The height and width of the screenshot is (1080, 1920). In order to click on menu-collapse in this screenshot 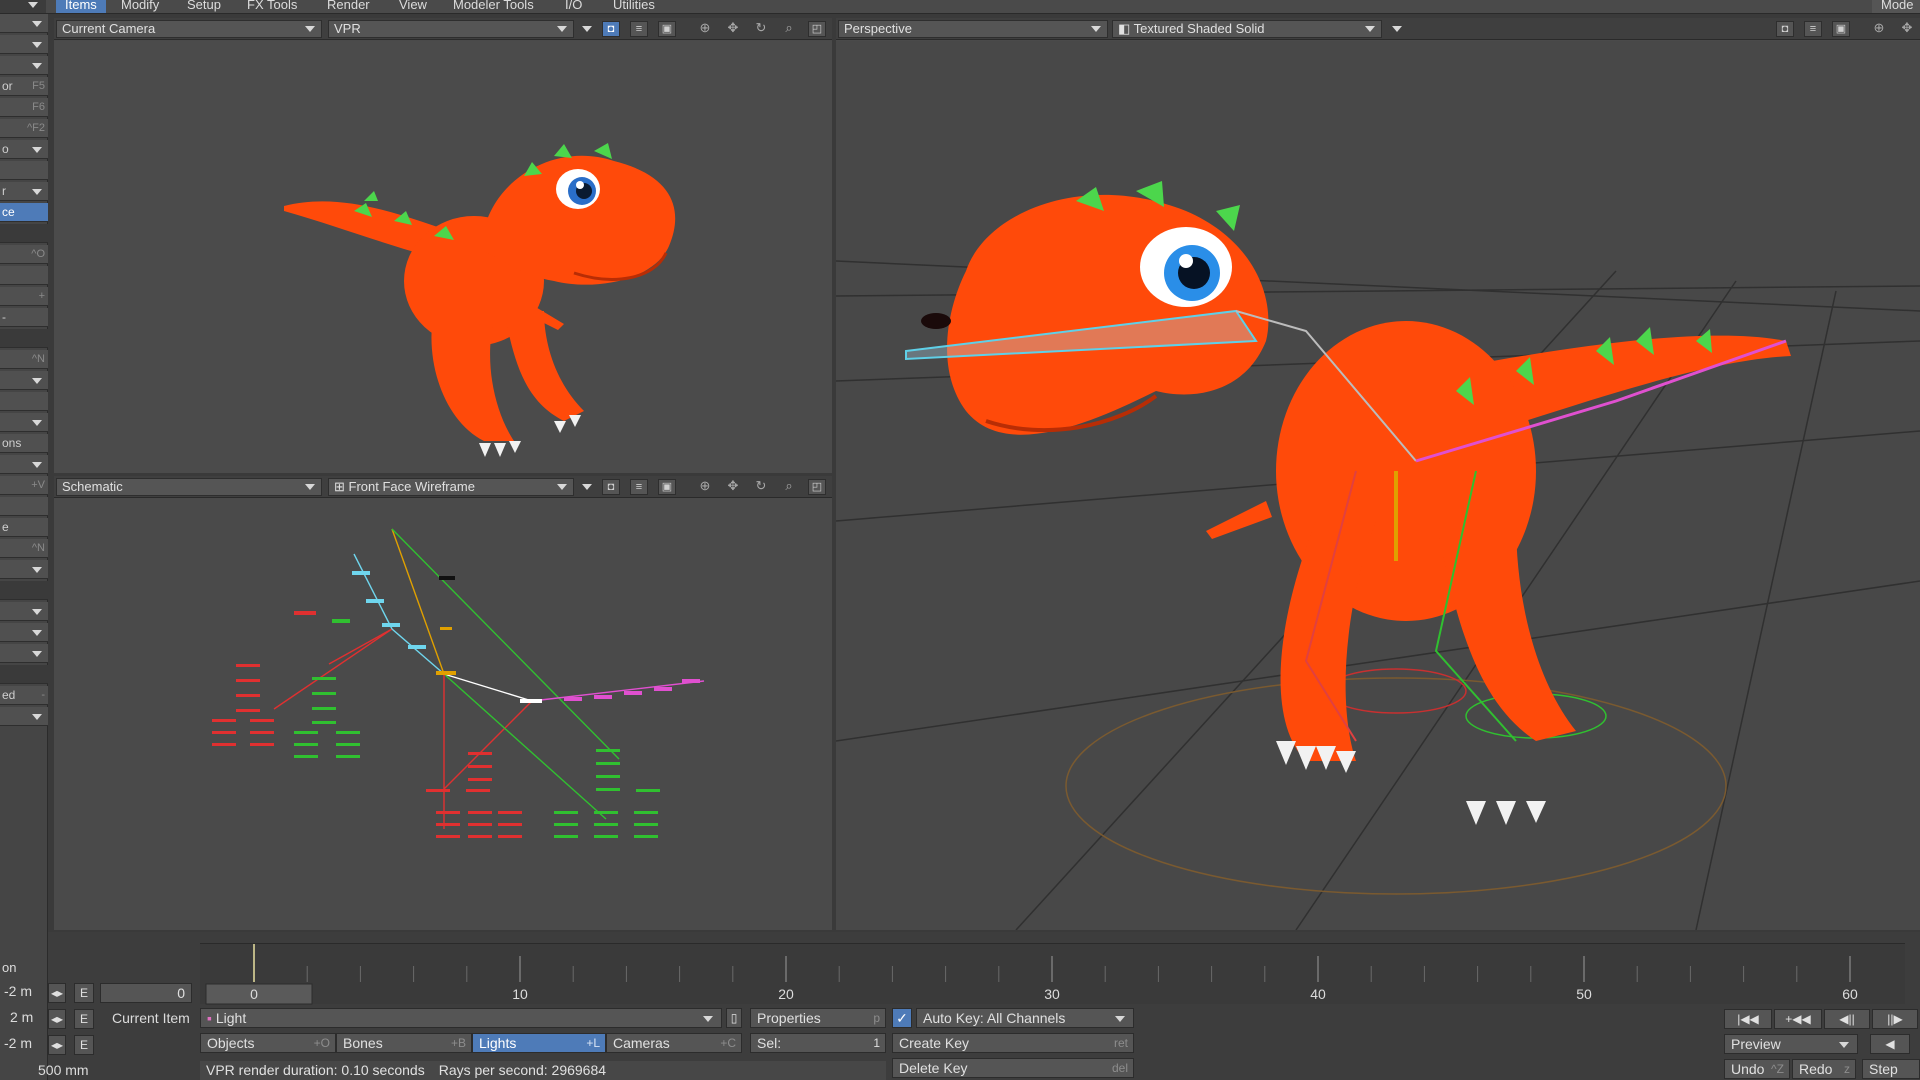, I will do `click(23, 6)`.